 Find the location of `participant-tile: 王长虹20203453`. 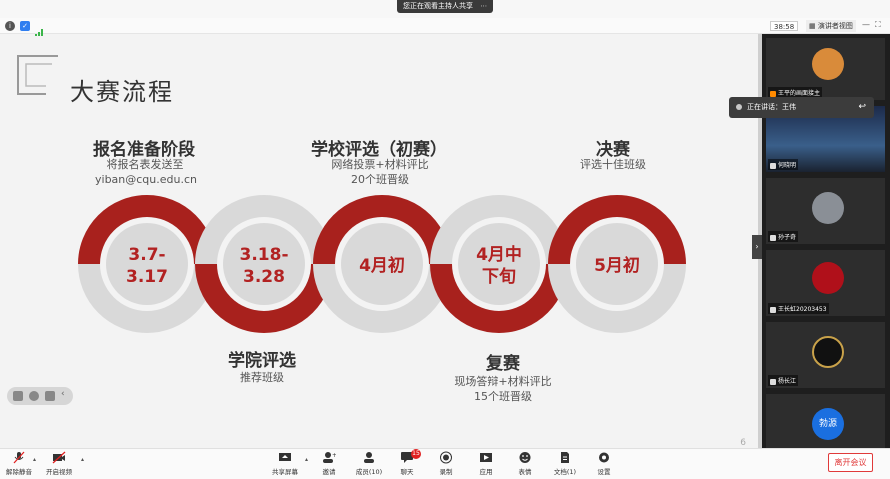

participant-tile: 王长虹20203453 is located at coordinates (825, 283).